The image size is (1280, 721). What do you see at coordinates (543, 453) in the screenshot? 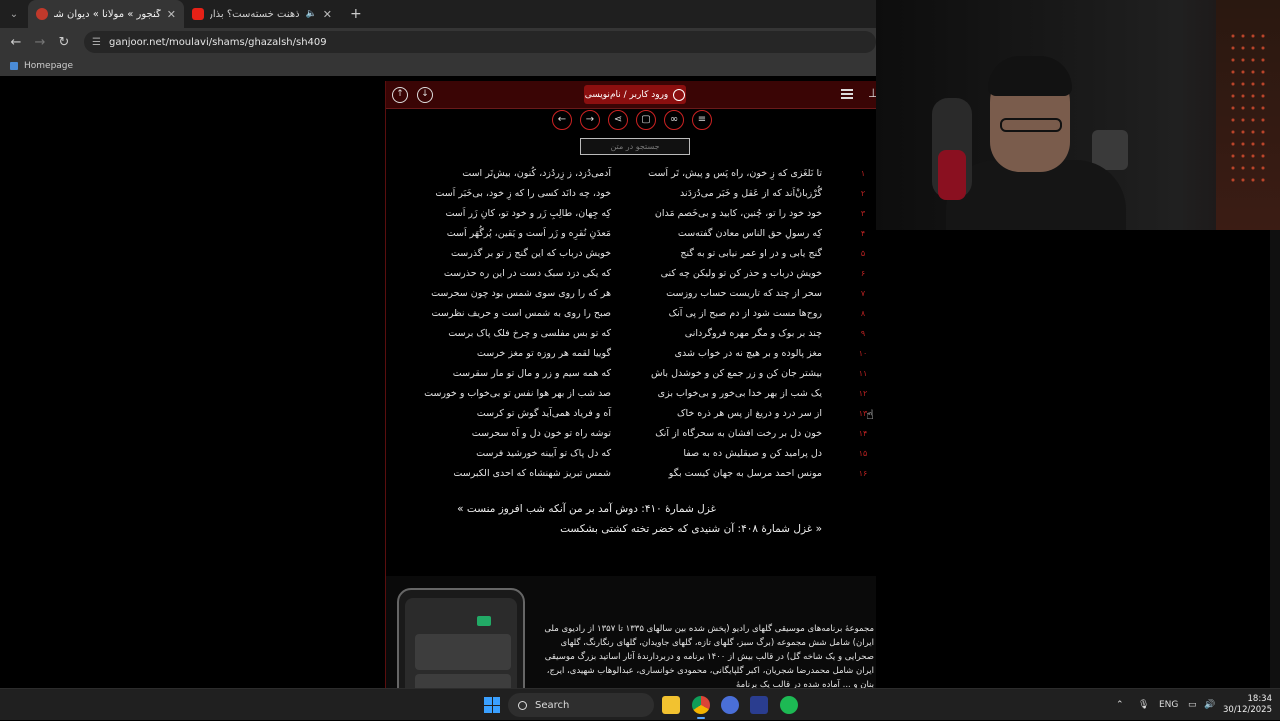
I see `verse-second-hemistich: که دل پاک تو آیینه خورشید فرست` at bounding box center [543, 453].